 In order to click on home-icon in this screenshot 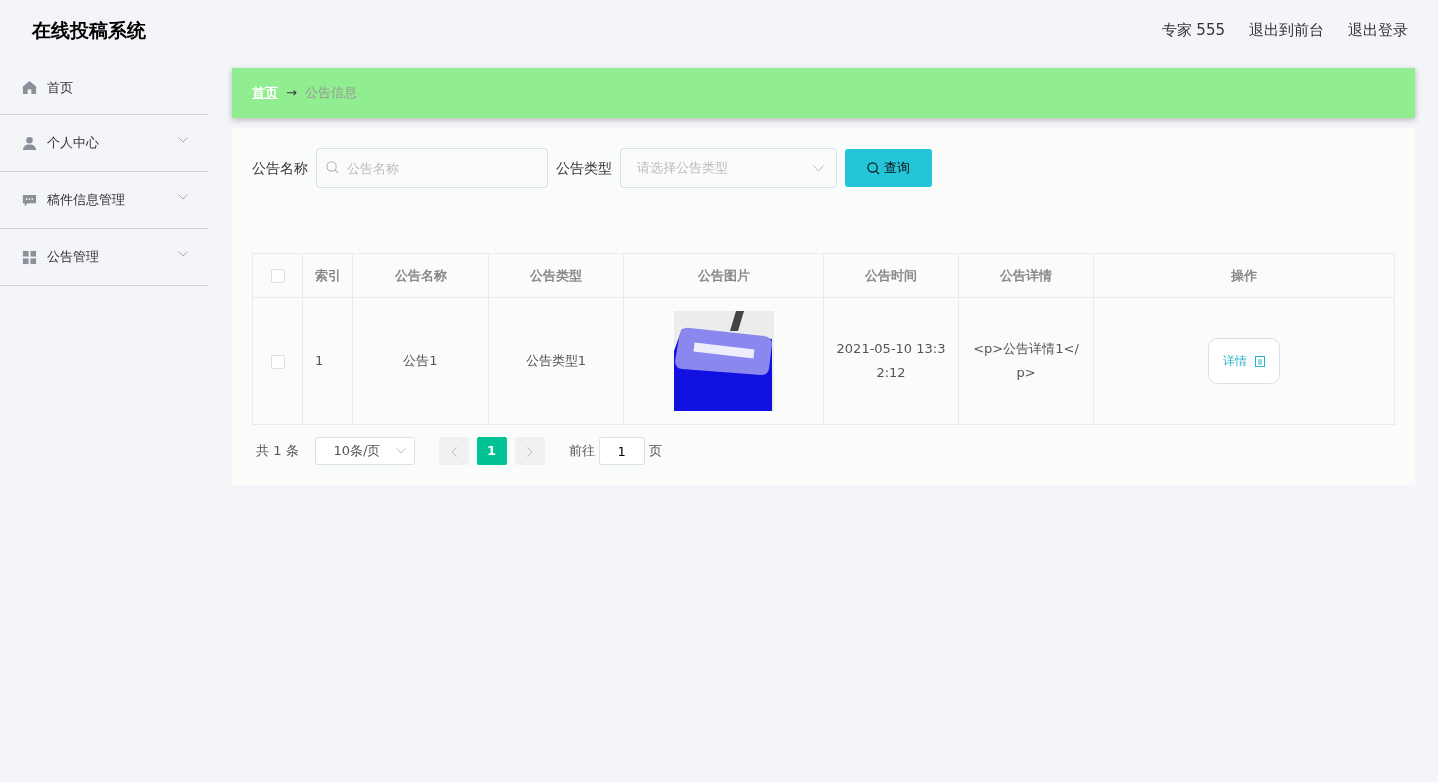, I will do `click(29, 87)`.